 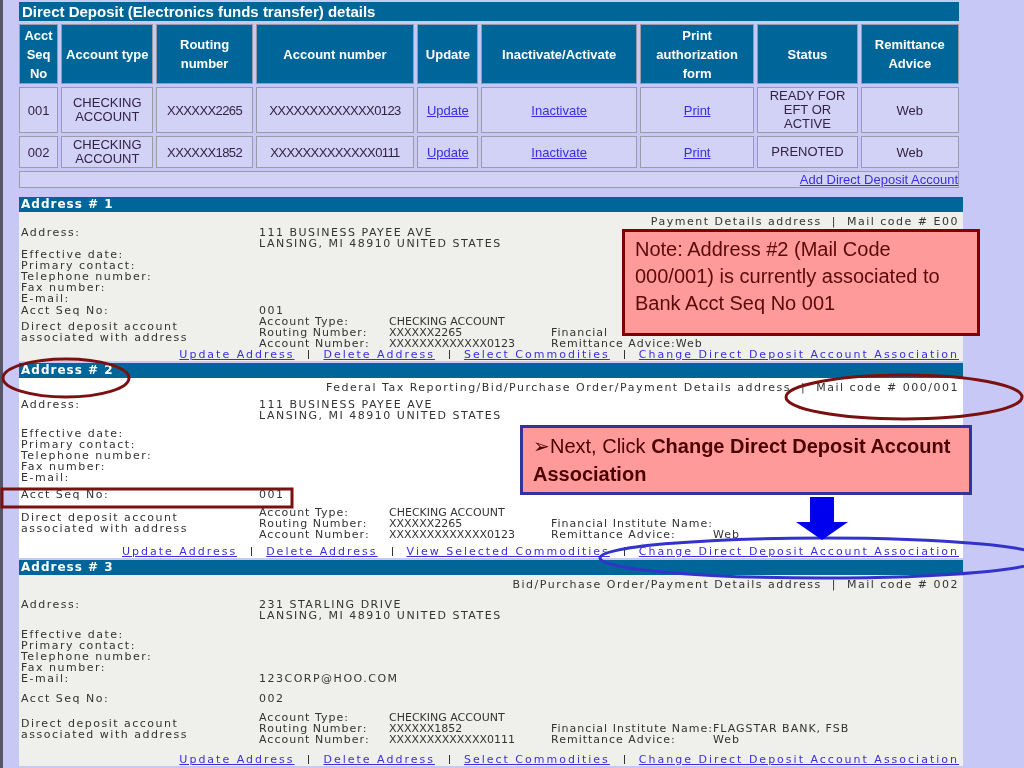 I want to click on column-header: Inactivate/Activate, so click(x=559, y=54).